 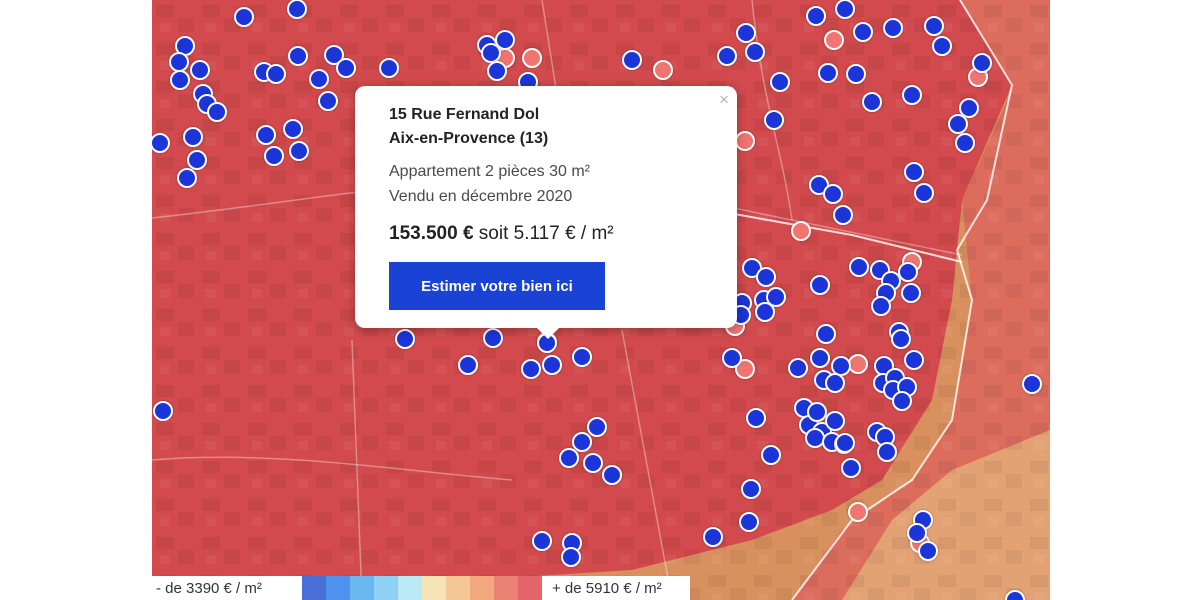 I want to click on close-icon: ×, so click(x=724, y=100).